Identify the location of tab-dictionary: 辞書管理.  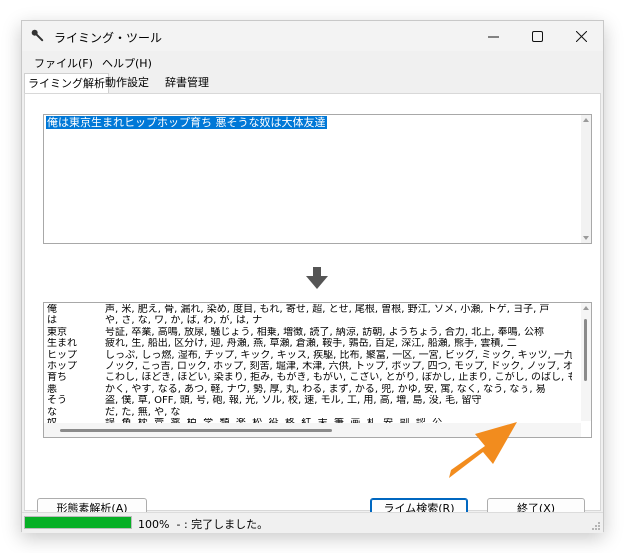
(187, 83).